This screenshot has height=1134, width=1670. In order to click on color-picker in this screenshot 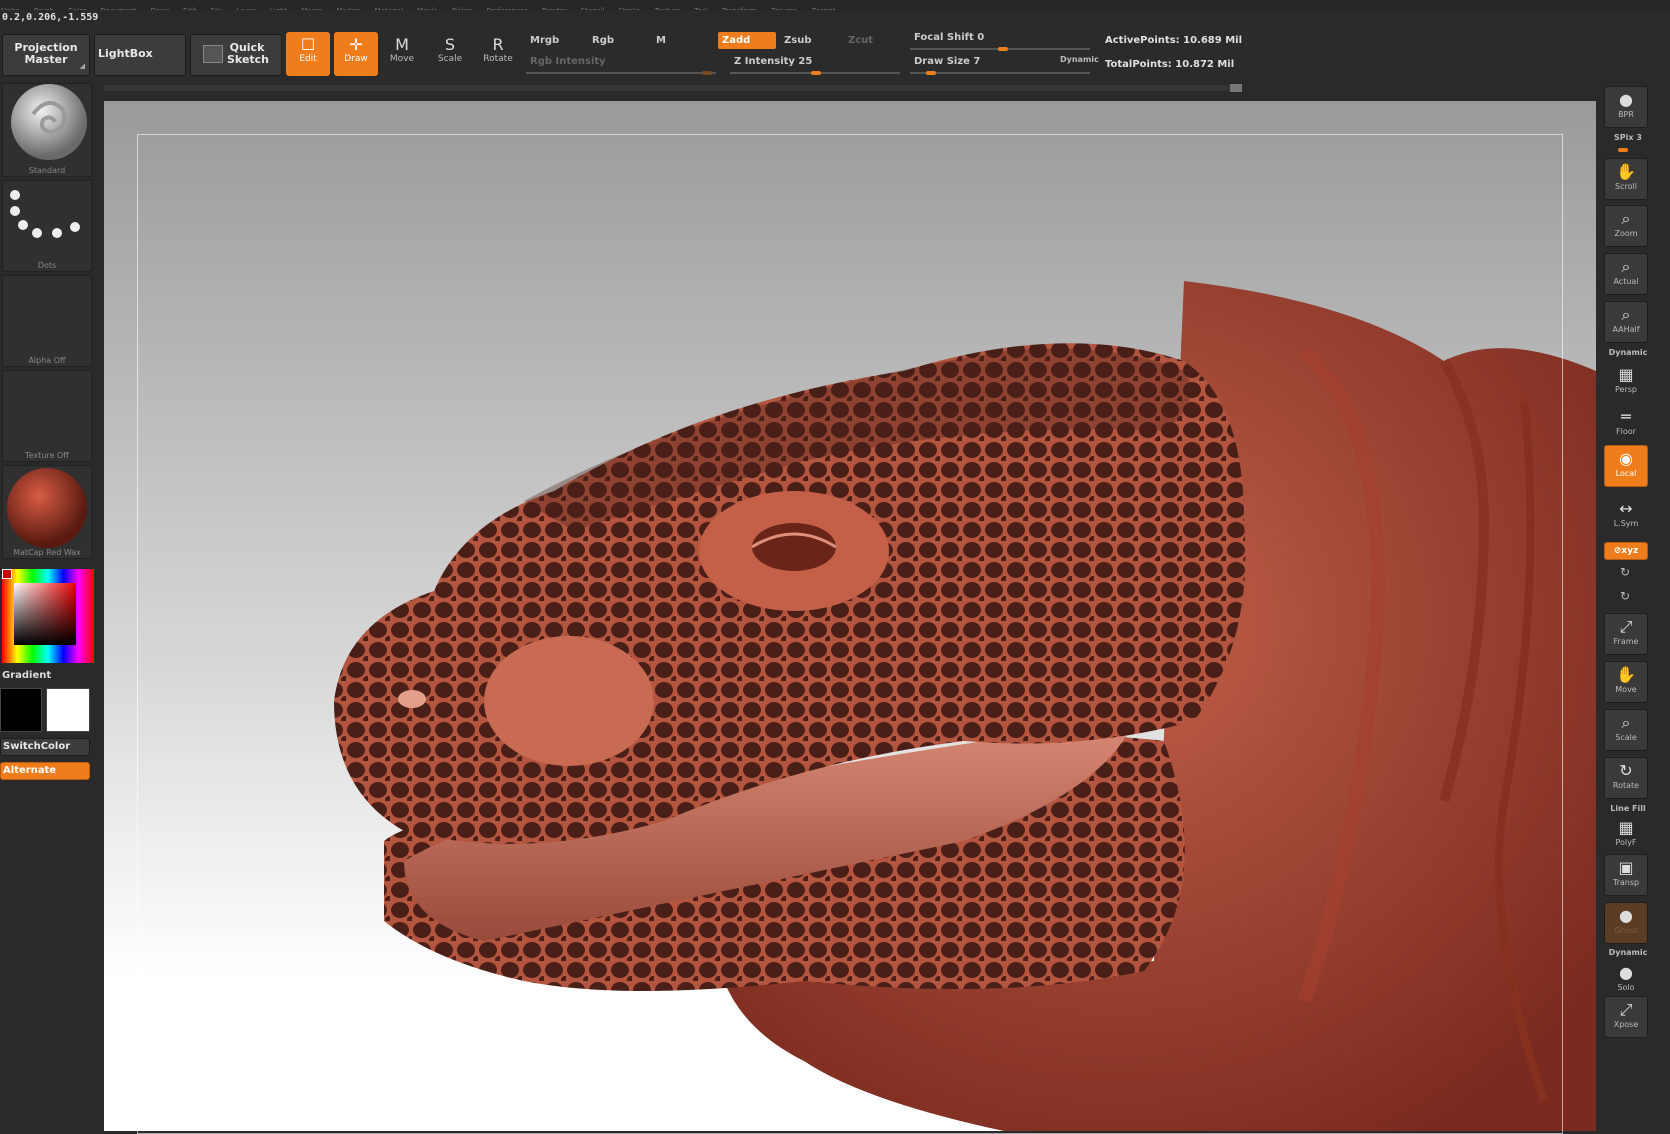, I will do `click(48, 616)`.